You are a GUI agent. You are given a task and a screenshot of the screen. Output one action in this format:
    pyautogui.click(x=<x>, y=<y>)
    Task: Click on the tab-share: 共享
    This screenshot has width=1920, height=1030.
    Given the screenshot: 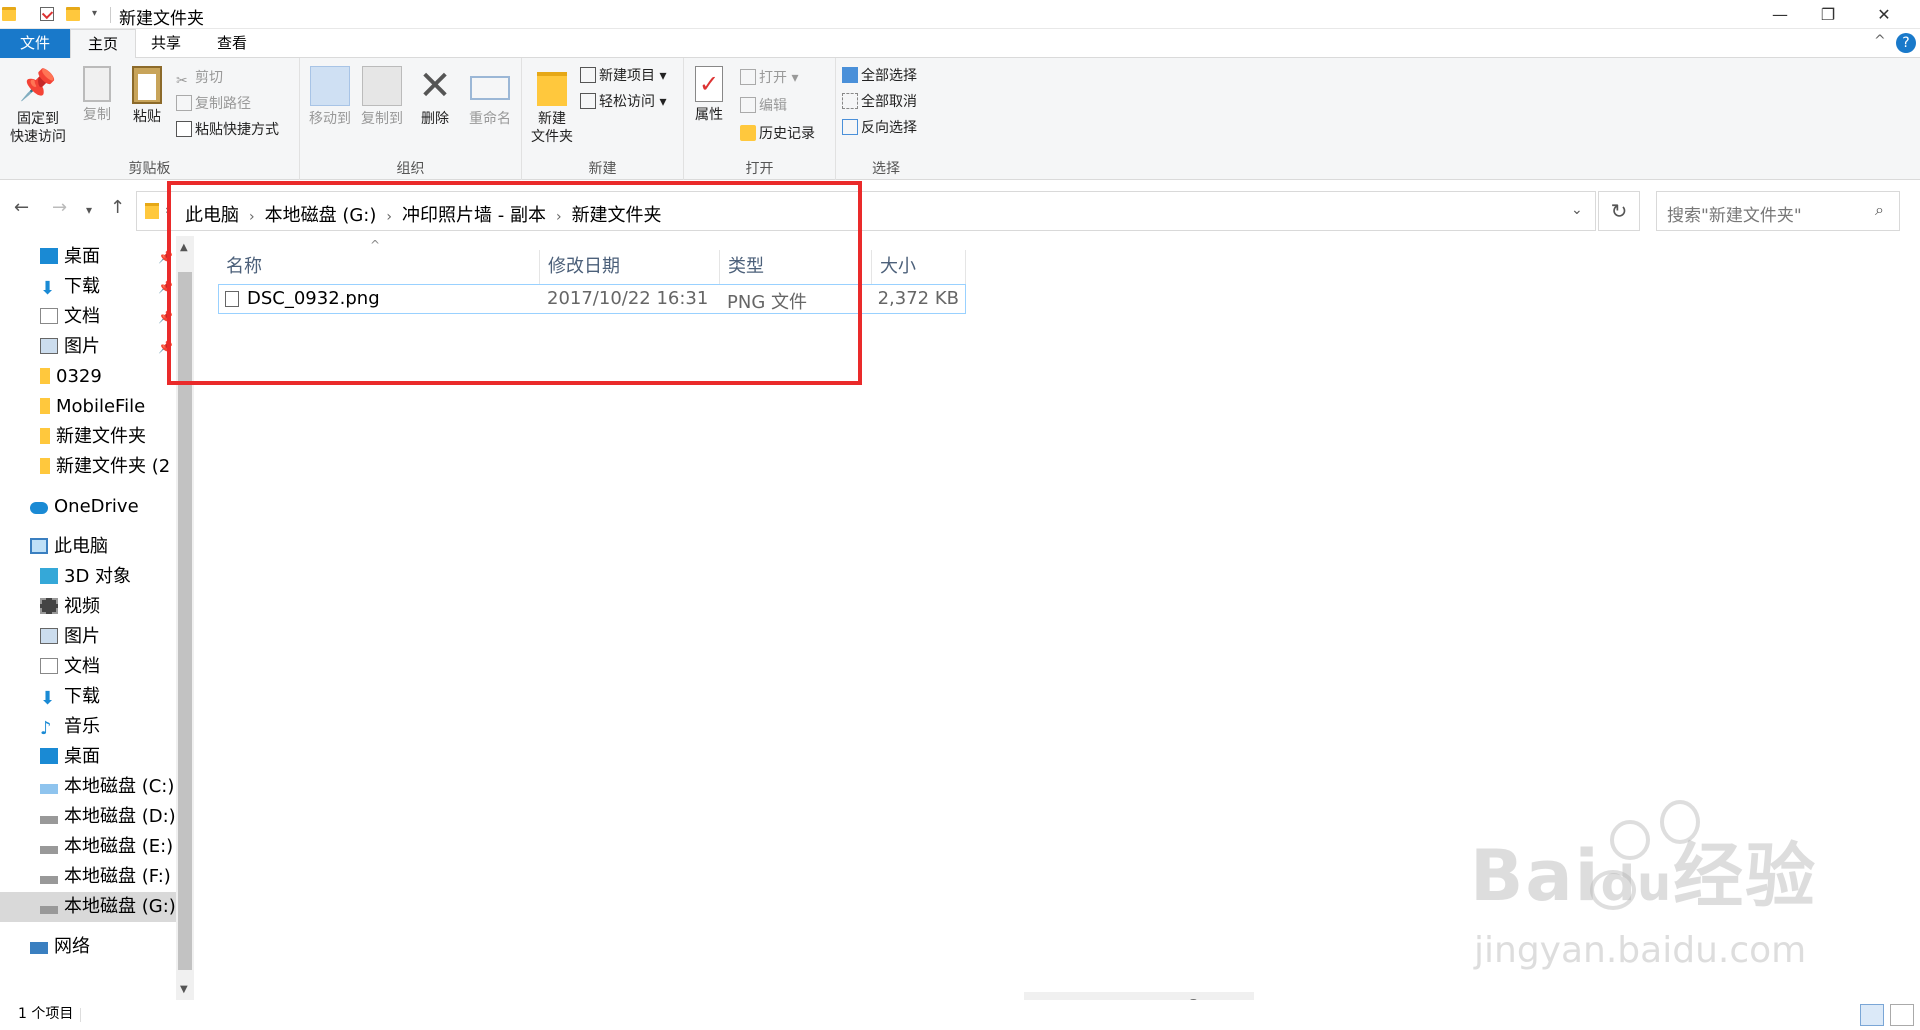 What is the action you would take?
    pyautogui.click(x=166, y=43)
    